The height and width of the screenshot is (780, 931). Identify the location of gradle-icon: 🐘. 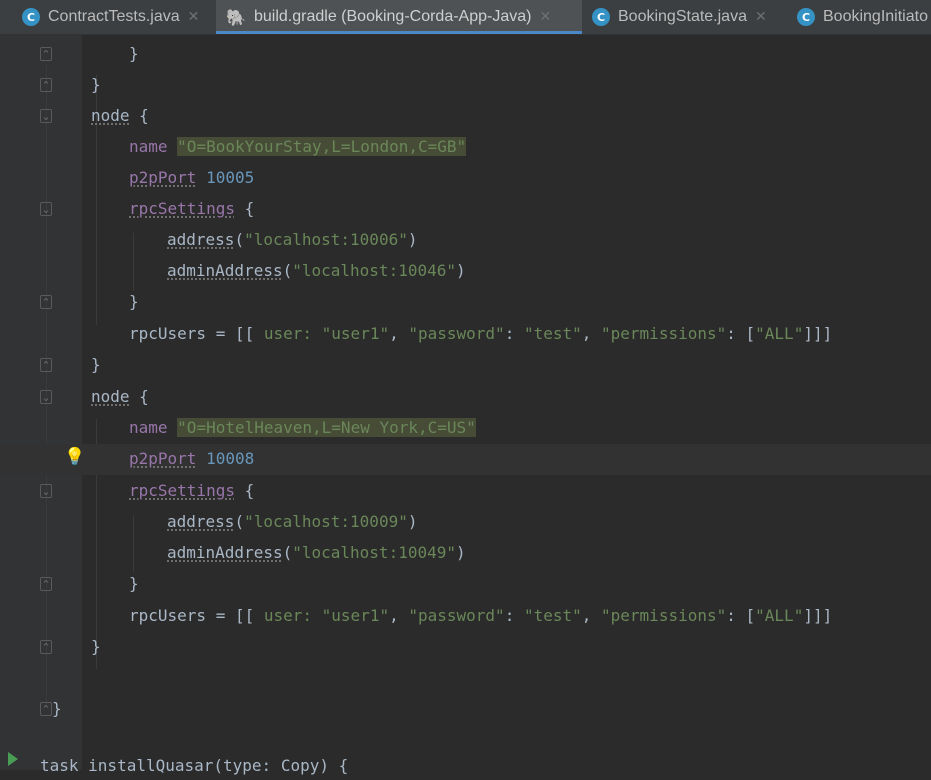
(236, 17).